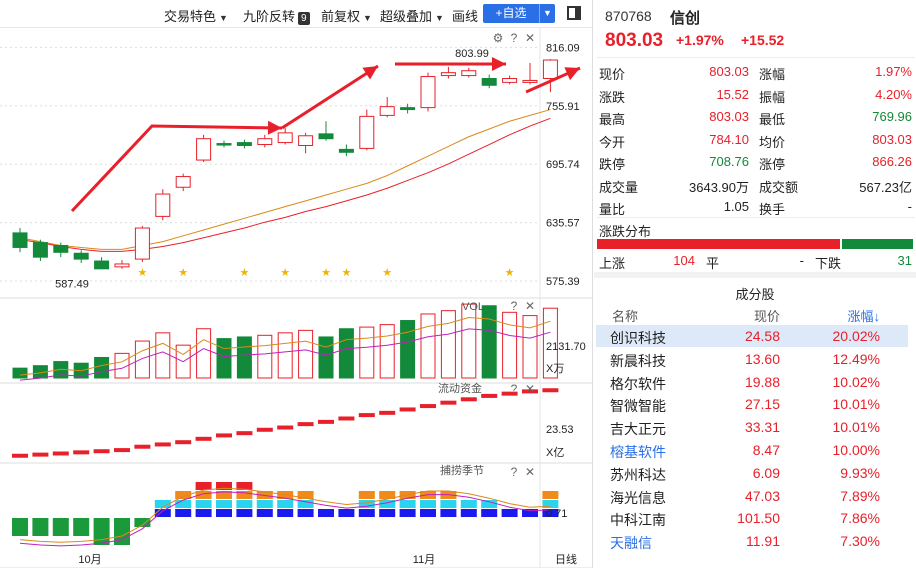 Image resolution: width=916 pixels, height=568 pixels. What do you see at coordinates (547, 13) in the screenshot?
I see `watchlist-dropdown-icon: ▼` at bounding box center [547, 13].